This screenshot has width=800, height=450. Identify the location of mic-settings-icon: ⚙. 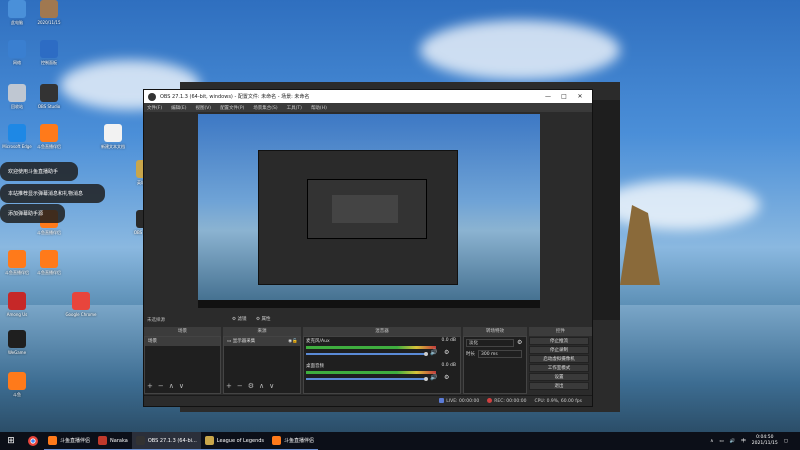
(446, 352).